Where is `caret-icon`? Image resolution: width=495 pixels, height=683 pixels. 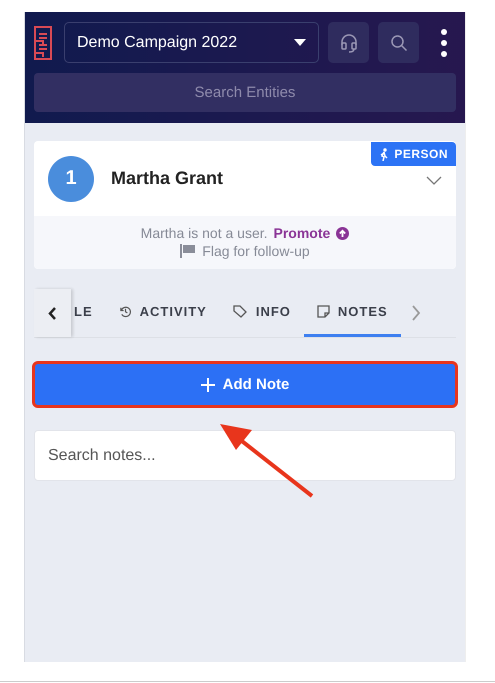 caret-icon is located at coordinates (300, 42).